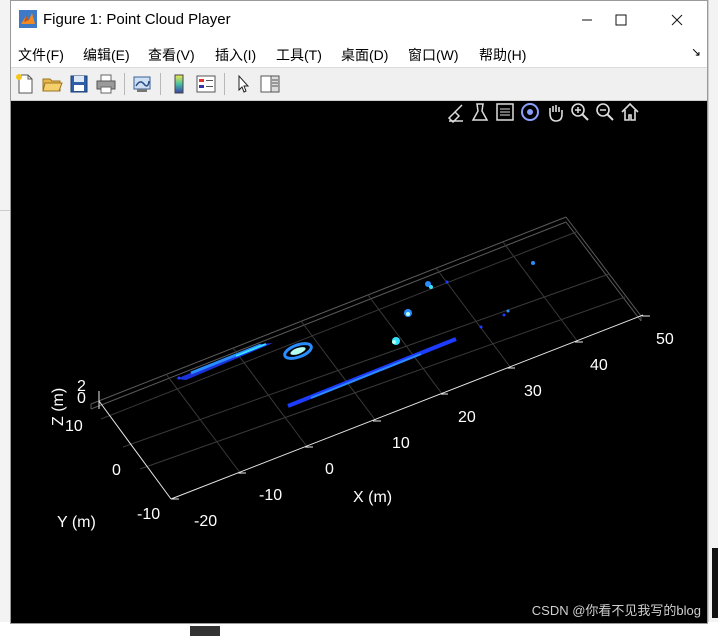  What do you see at coordinates (137, 19) in the screenshot?
I see `window-title: Figure 1: Point Cloud Player` at bounding box center [137, 19].